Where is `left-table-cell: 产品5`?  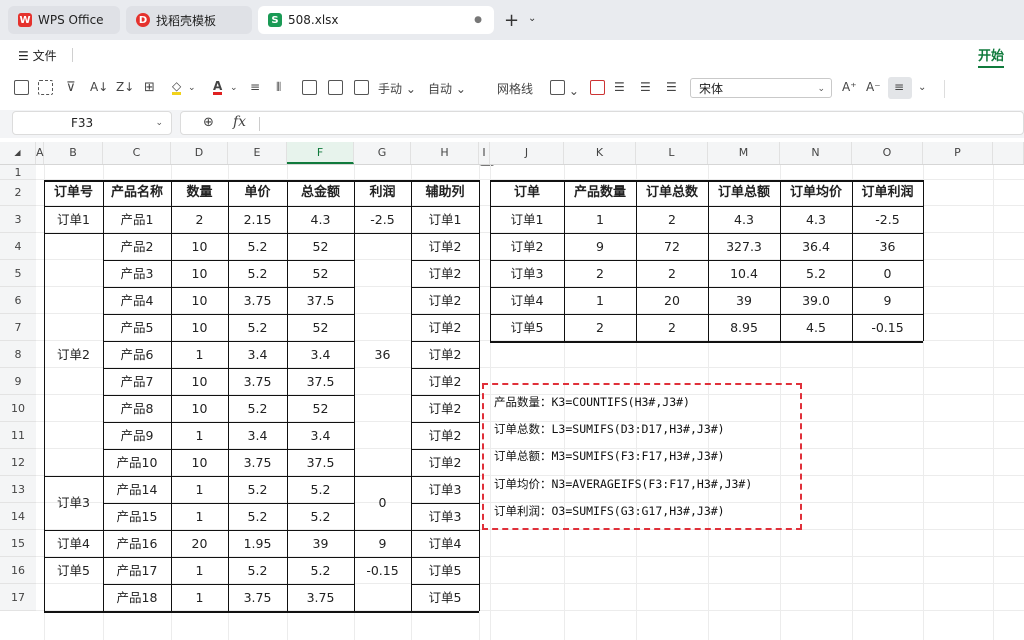 left-table-cell: 产品5 is located at coordinates (137, 327).